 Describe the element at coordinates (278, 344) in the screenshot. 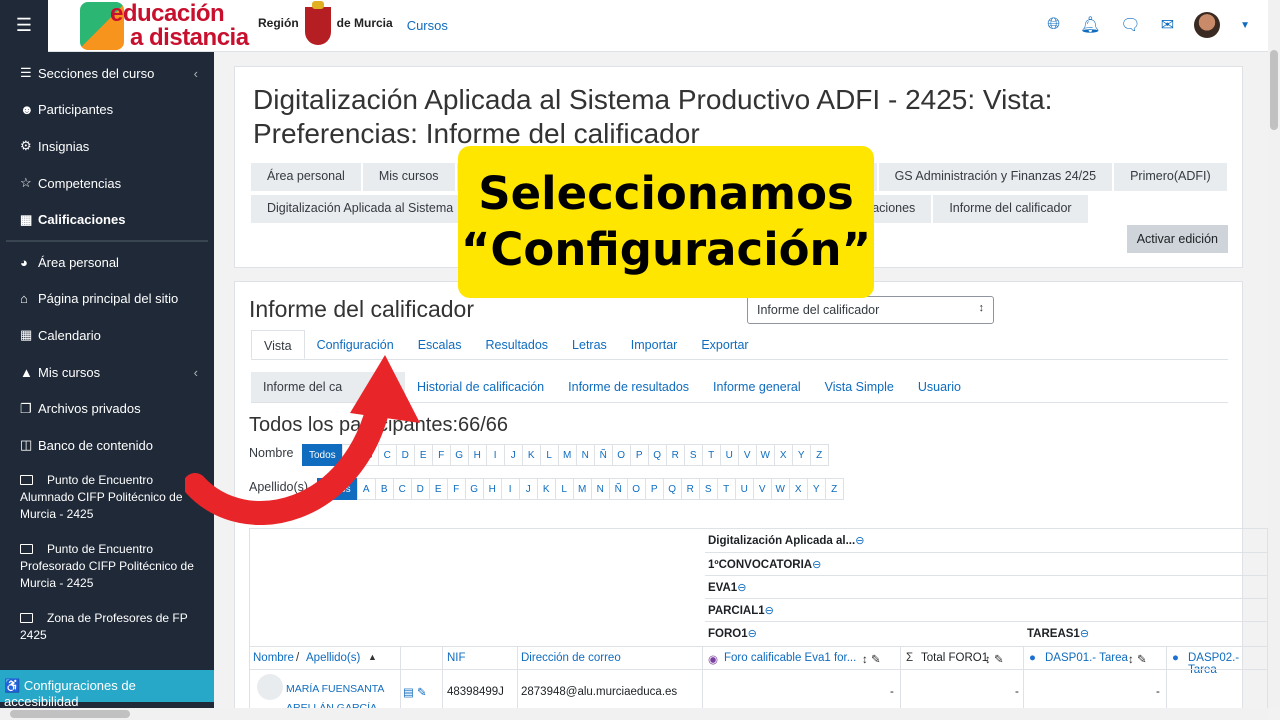

I see `tab-vista: Vista` at that location.